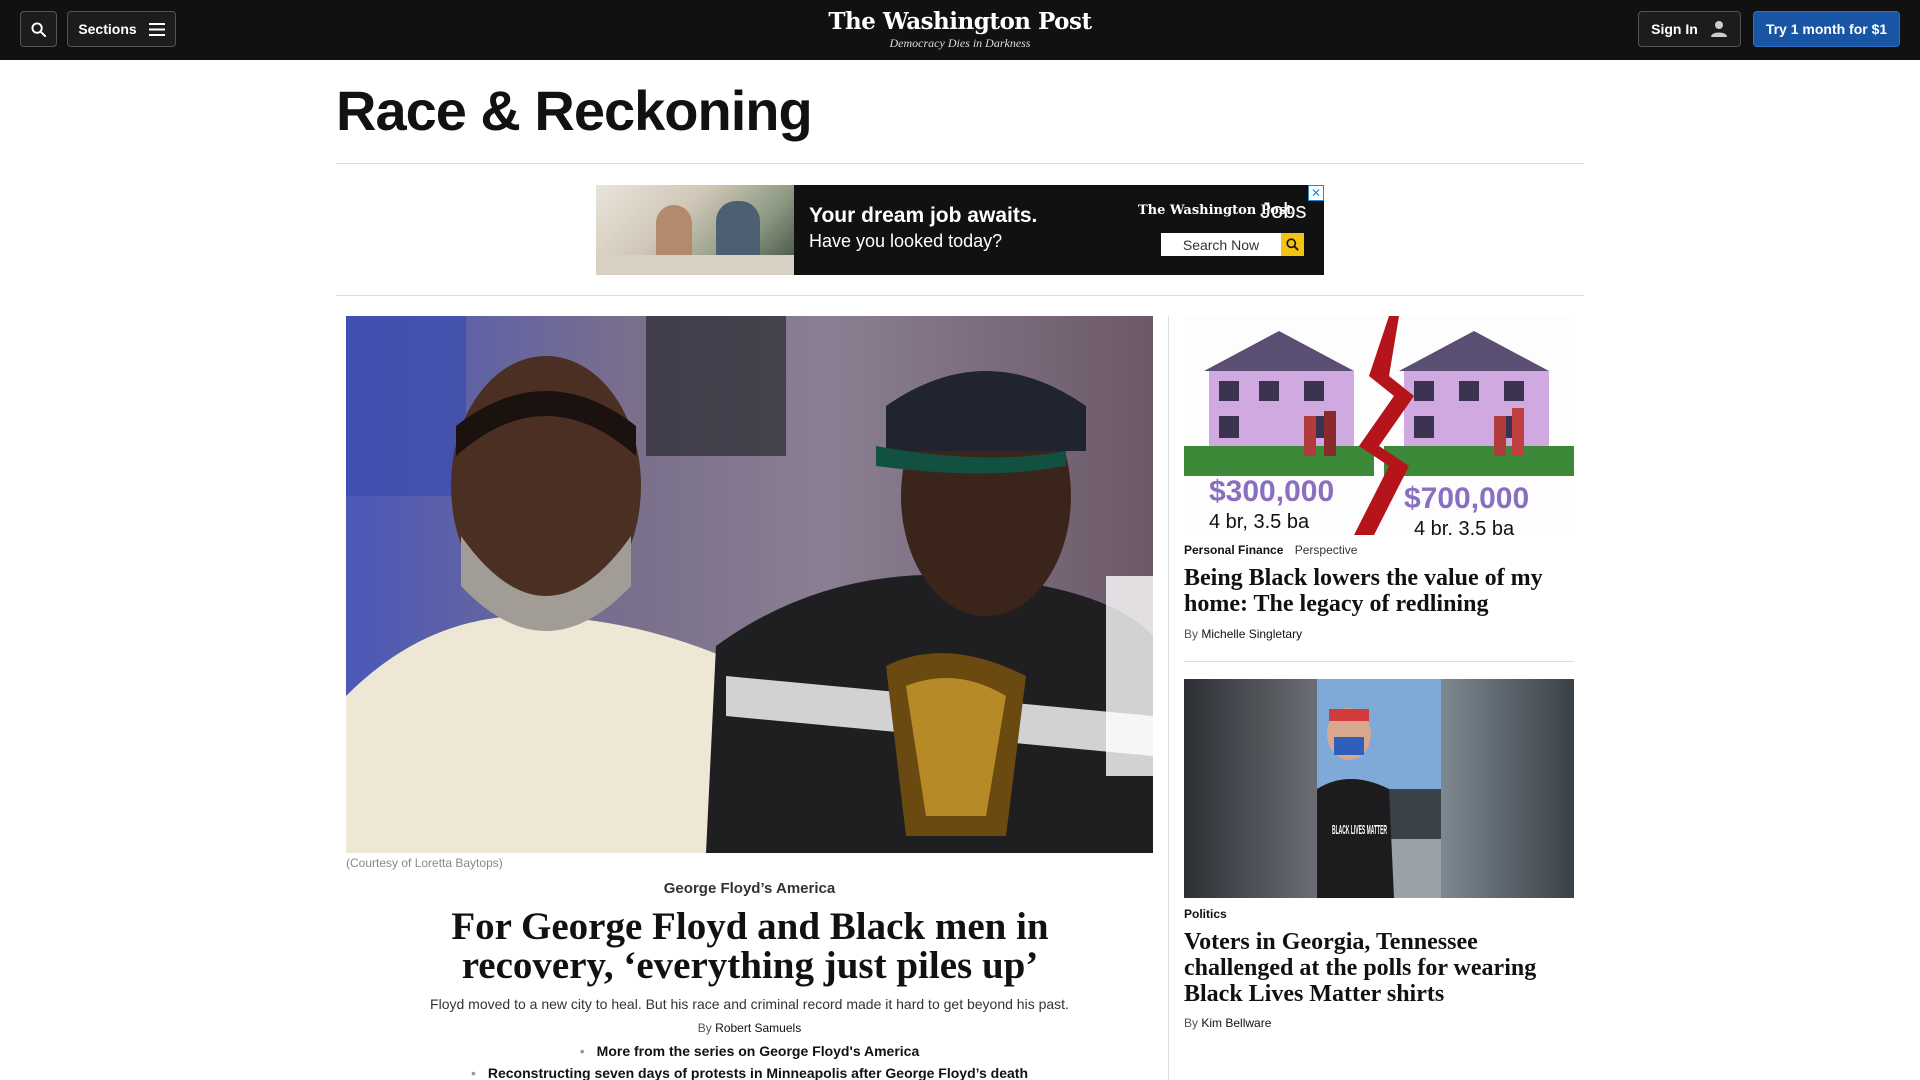 Image resolution: width=1920 pixels, height=1080 pixels. I want to click on tagline: Democracy Dies in Darkness, so click(960, 43).